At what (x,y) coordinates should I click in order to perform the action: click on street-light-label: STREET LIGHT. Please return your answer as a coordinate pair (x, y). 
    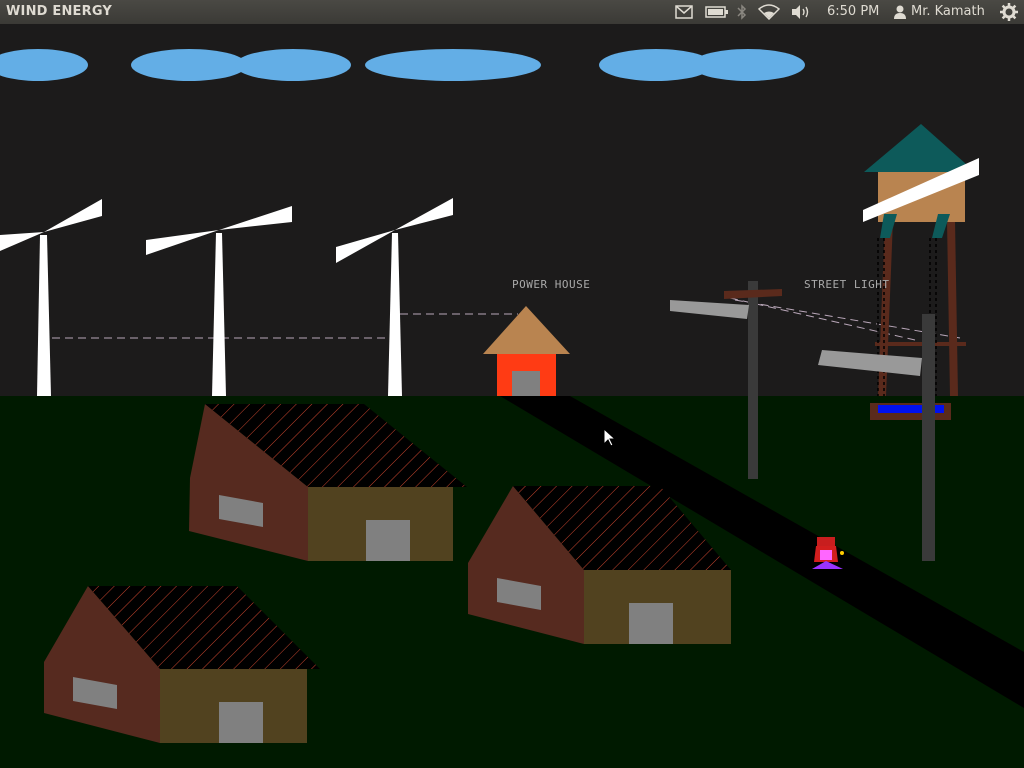
    Looking at the image, I should click on (847, 284).